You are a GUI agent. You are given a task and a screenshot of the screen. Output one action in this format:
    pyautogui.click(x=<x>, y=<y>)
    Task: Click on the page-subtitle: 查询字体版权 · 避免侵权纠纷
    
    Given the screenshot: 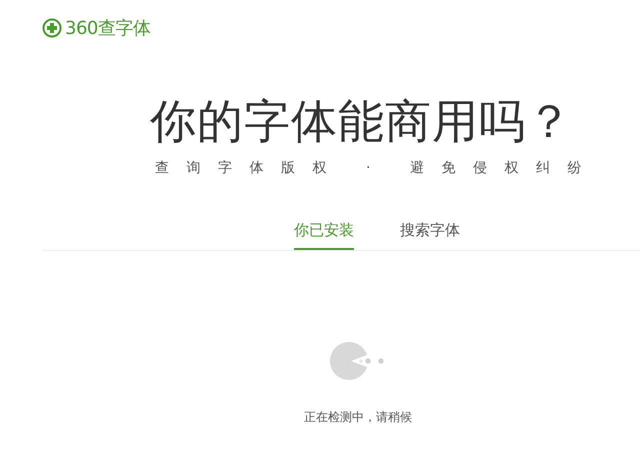 What is the action you would take?
    pyautogui.click(x=377, y=168)
    